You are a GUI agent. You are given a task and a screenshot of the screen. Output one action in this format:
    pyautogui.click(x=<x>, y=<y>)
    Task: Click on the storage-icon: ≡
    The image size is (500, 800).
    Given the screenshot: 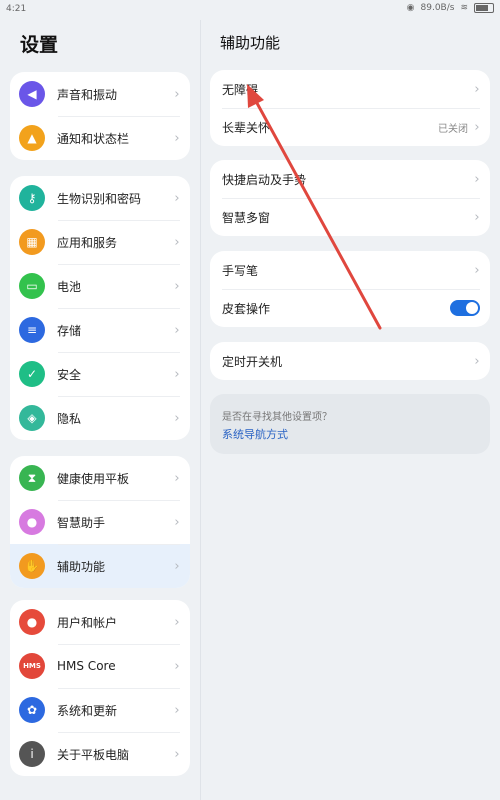 What is the action you would take?
    pyautogui.click(x=32, y=330)
    